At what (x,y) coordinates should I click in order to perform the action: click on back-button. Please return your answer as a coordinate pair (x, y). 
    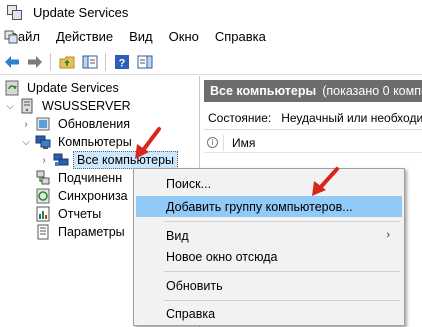
    Looking at the image, I should click on (12, 62).